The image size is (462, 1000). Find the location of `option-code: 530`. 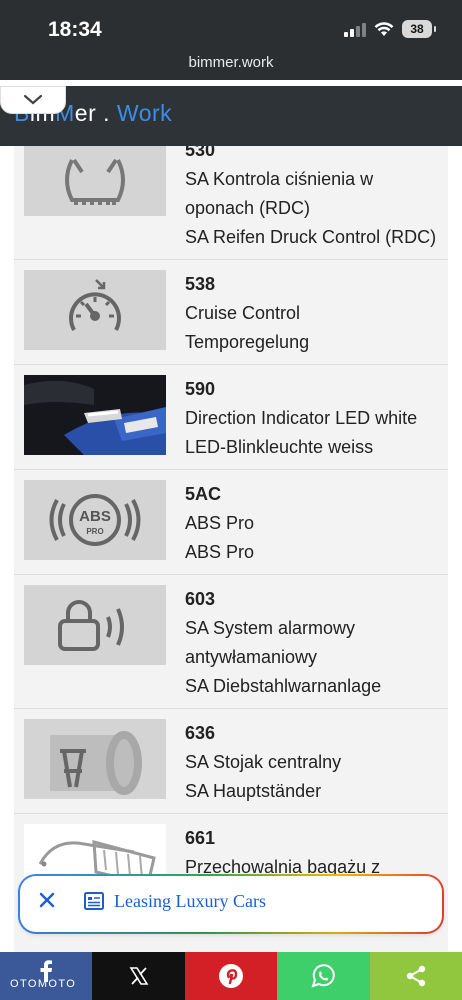

option-code: 530 is located at coordinates (200, 153).